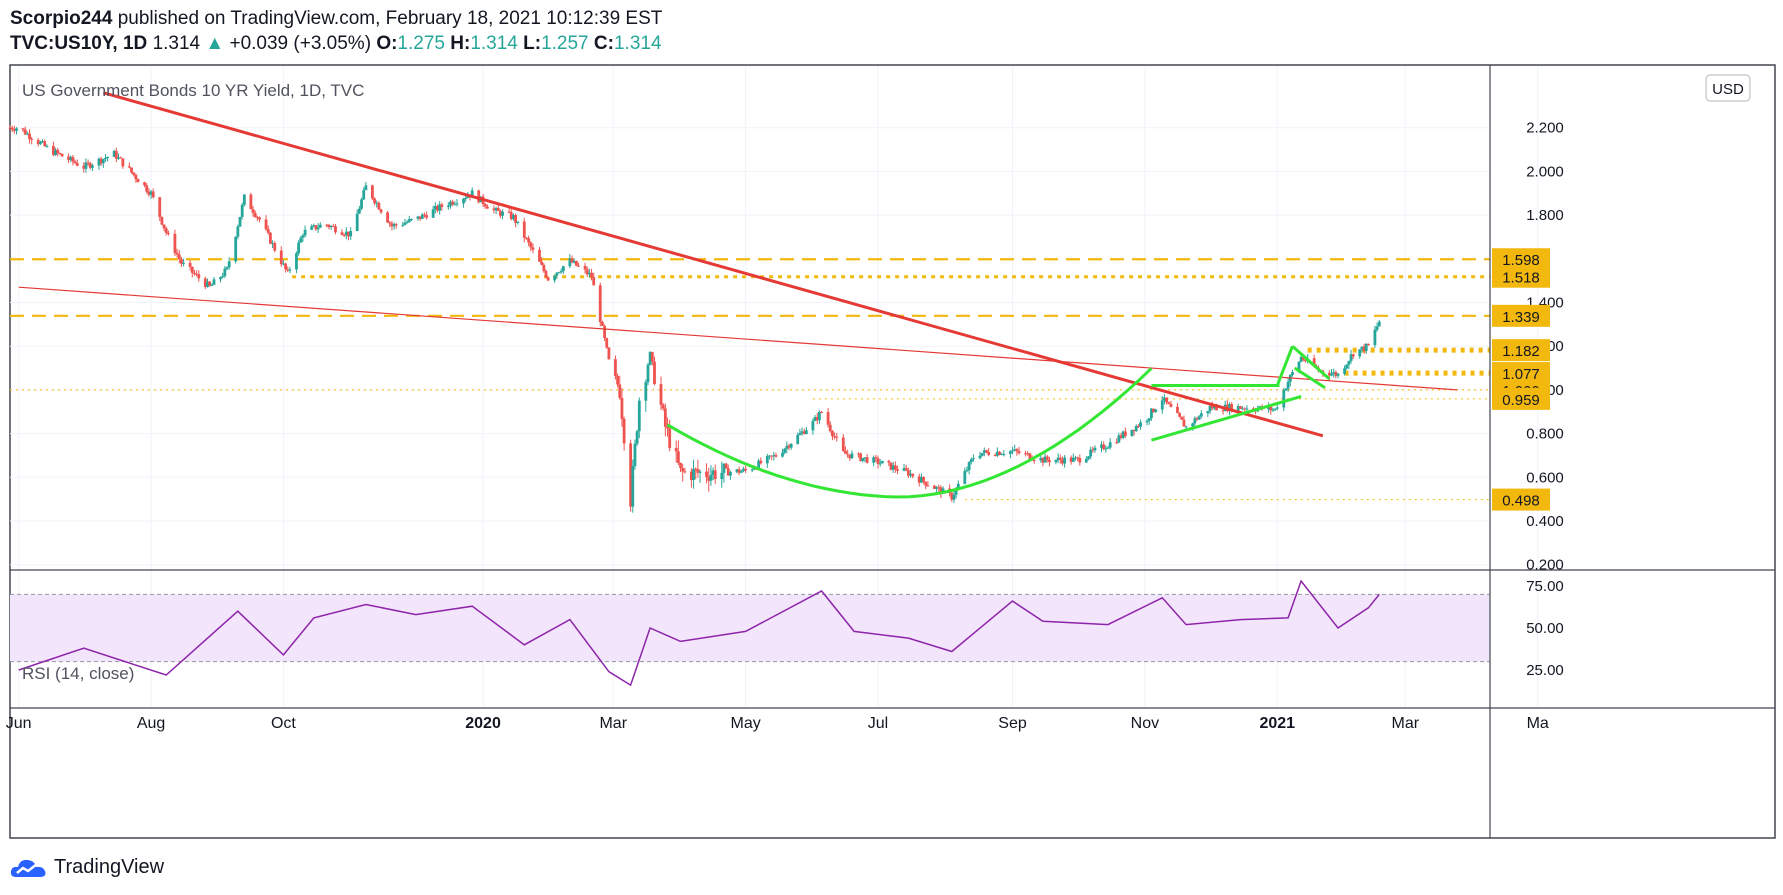 This screenshot has height=895, width=1783. I want to click on x-tick-label: Jun, so click(19, 723).